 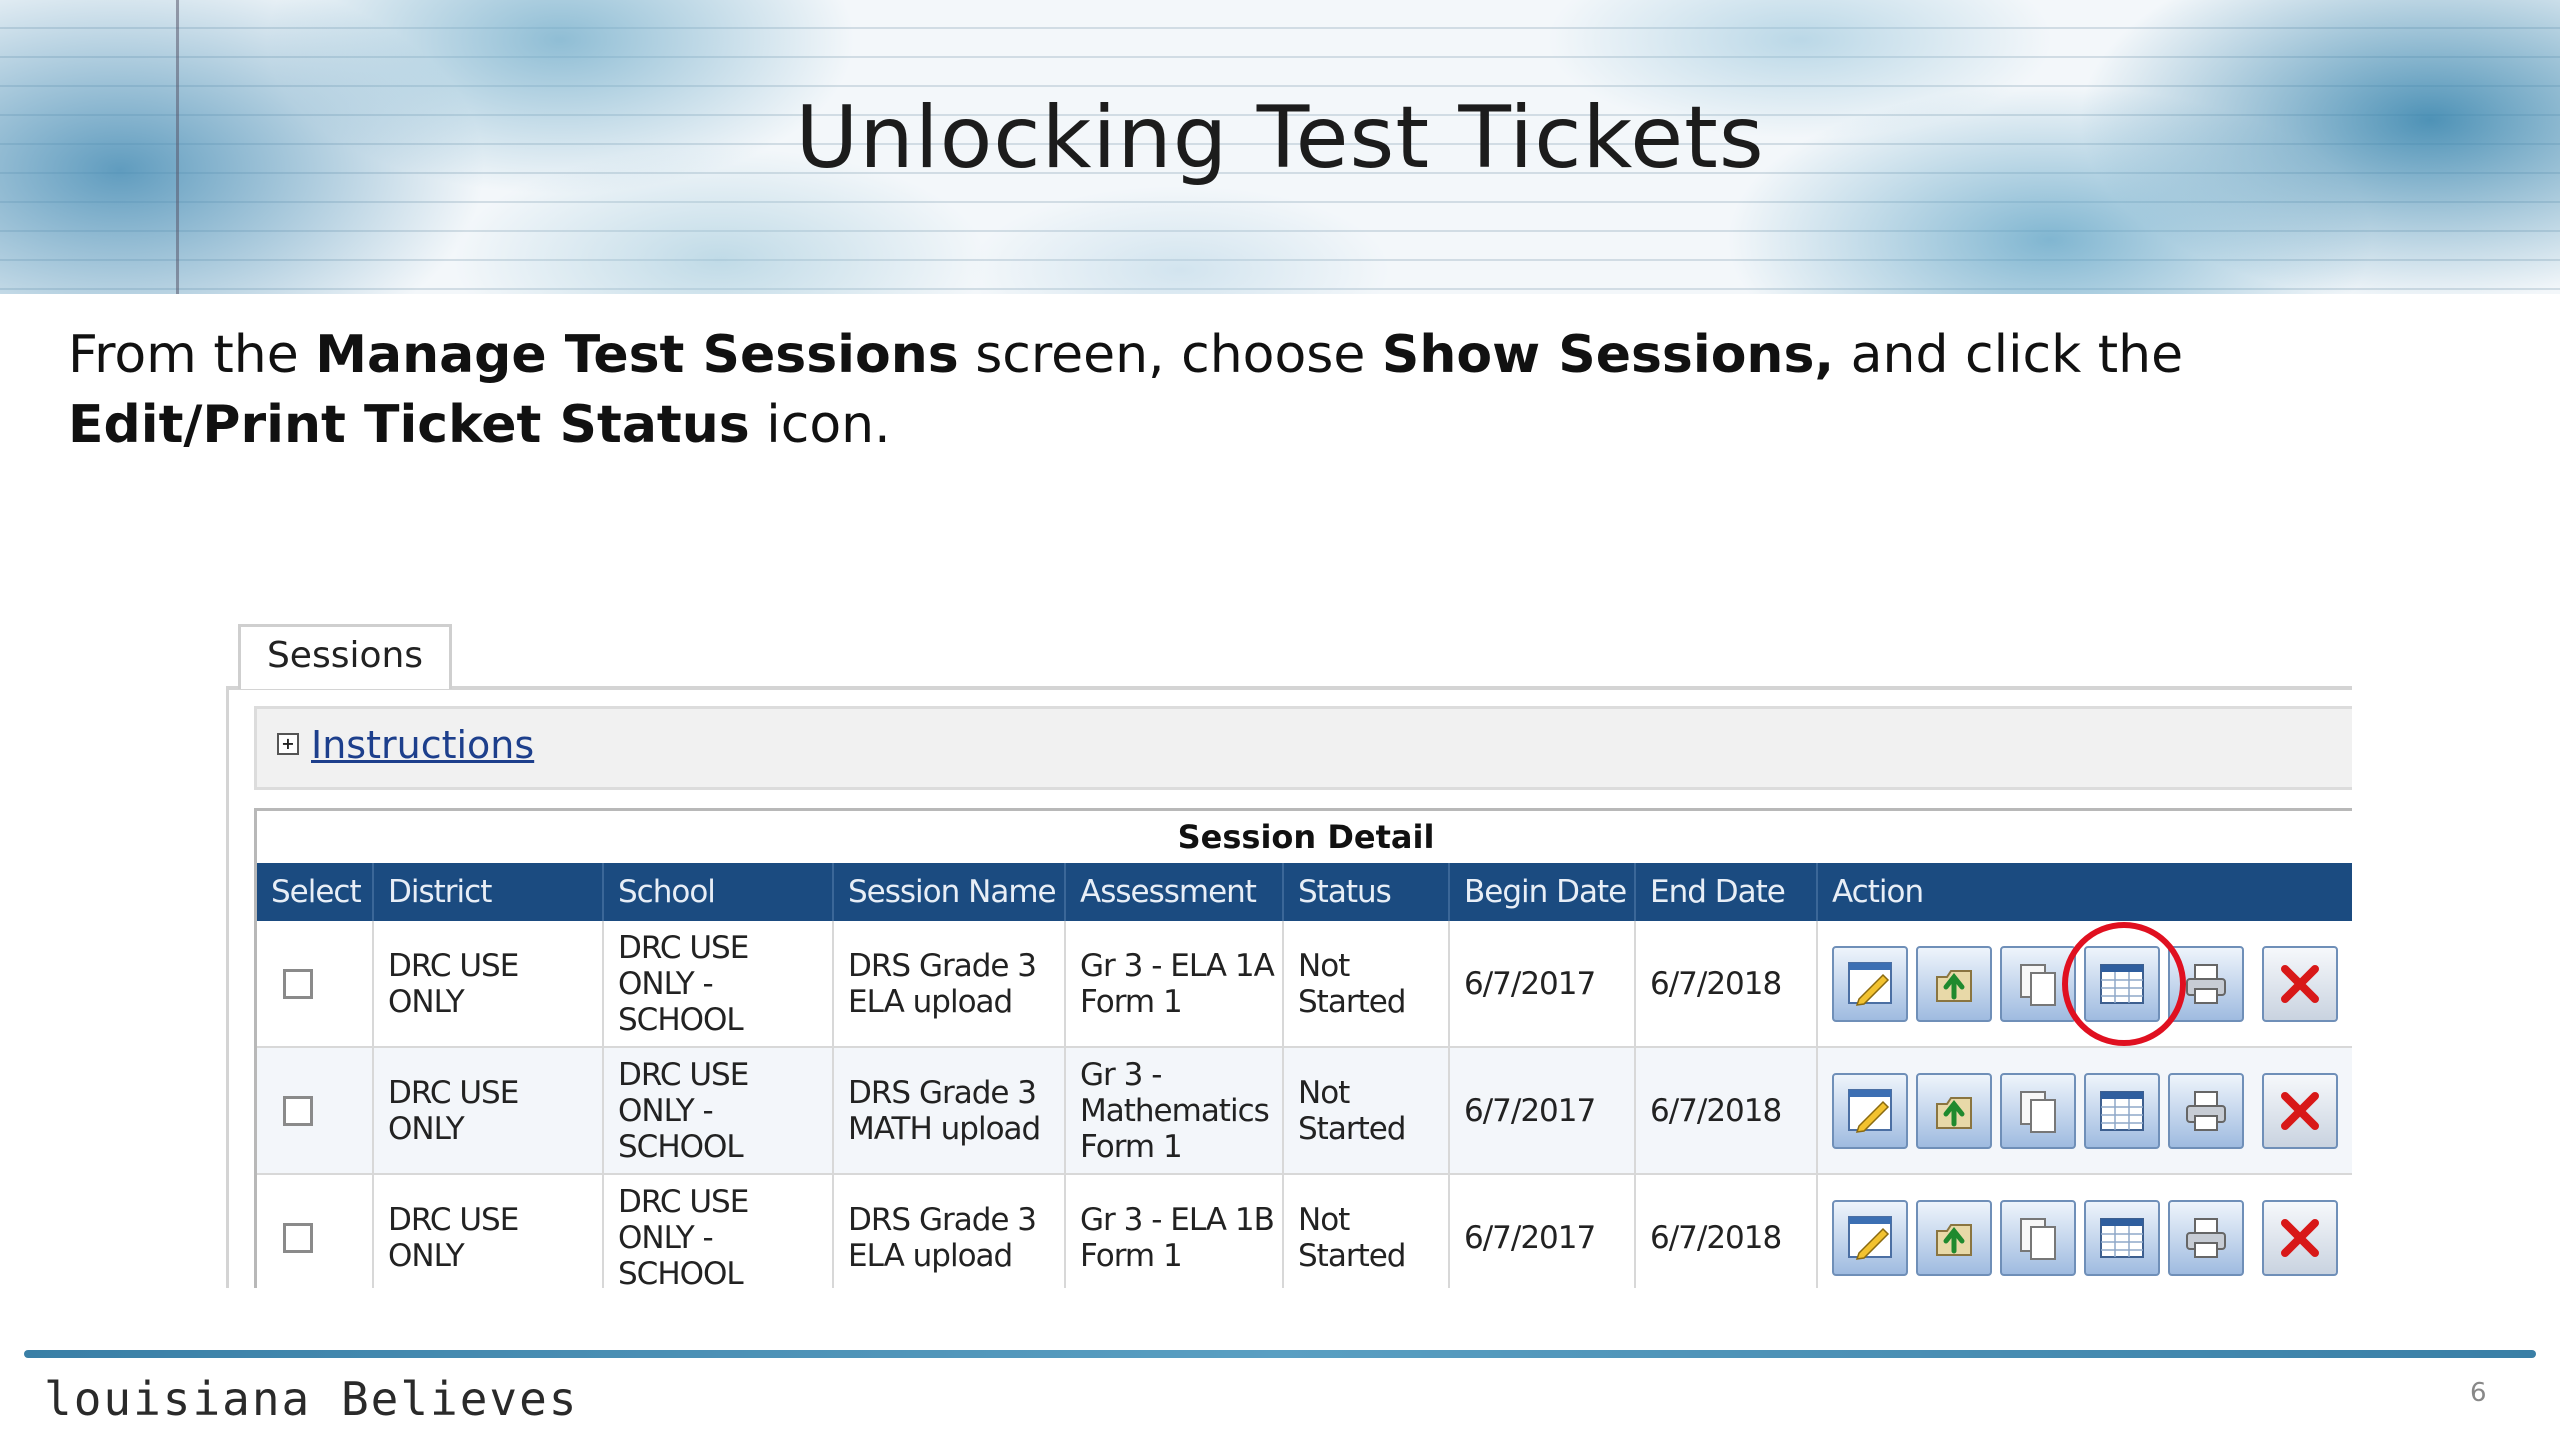 I want to click on instructions-link: Instructions, so click(x=422, y=745).